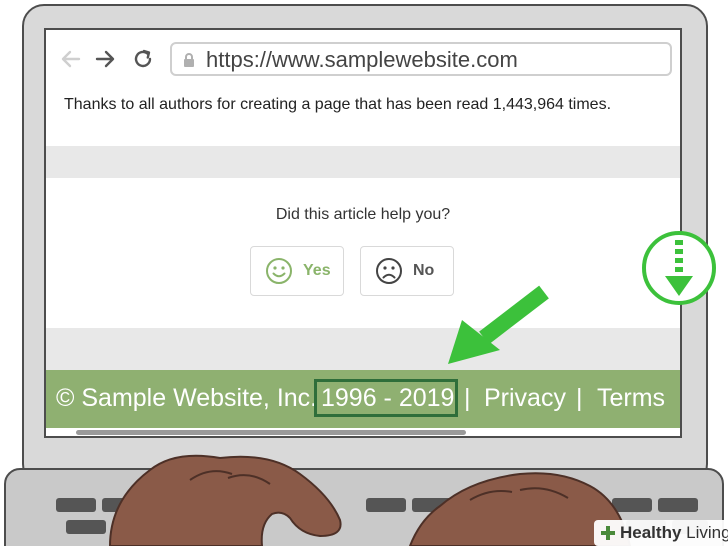 The width and height of the screenshot is (728, 546). Describe the element at coordinates (317, 270) in the screenshot. I see `yes-label: Yes` at that location.